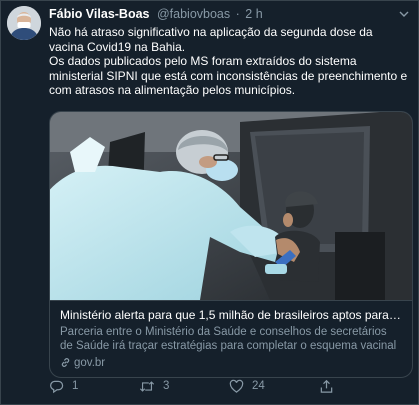 The image size is (419, 405). I want to click on reply-icon, so click(57, 386).